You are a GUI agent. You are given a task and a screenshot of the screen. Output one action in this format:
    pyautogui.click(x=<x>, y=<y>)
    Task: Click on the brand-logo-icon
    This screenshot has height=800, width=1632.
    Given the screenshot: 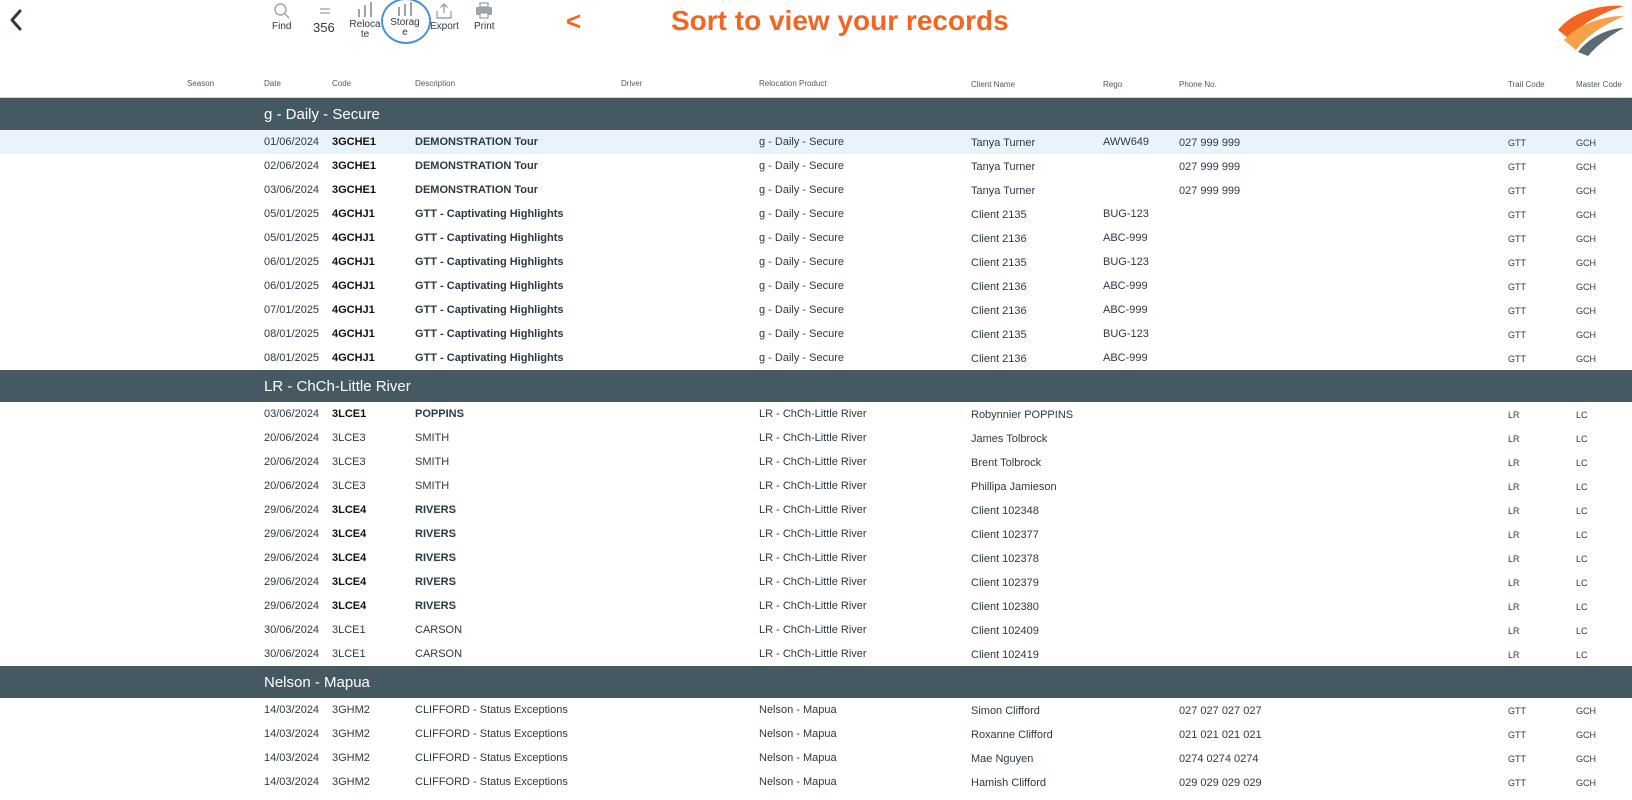 What is the action you would take?
    pyautogui.click(x=1591, y=30)
    